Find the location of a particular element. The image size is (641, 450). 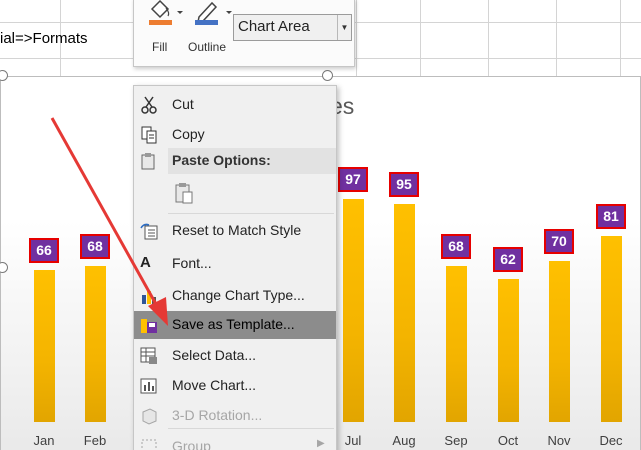

data-label: 62 is located at coordinates (508, 260).